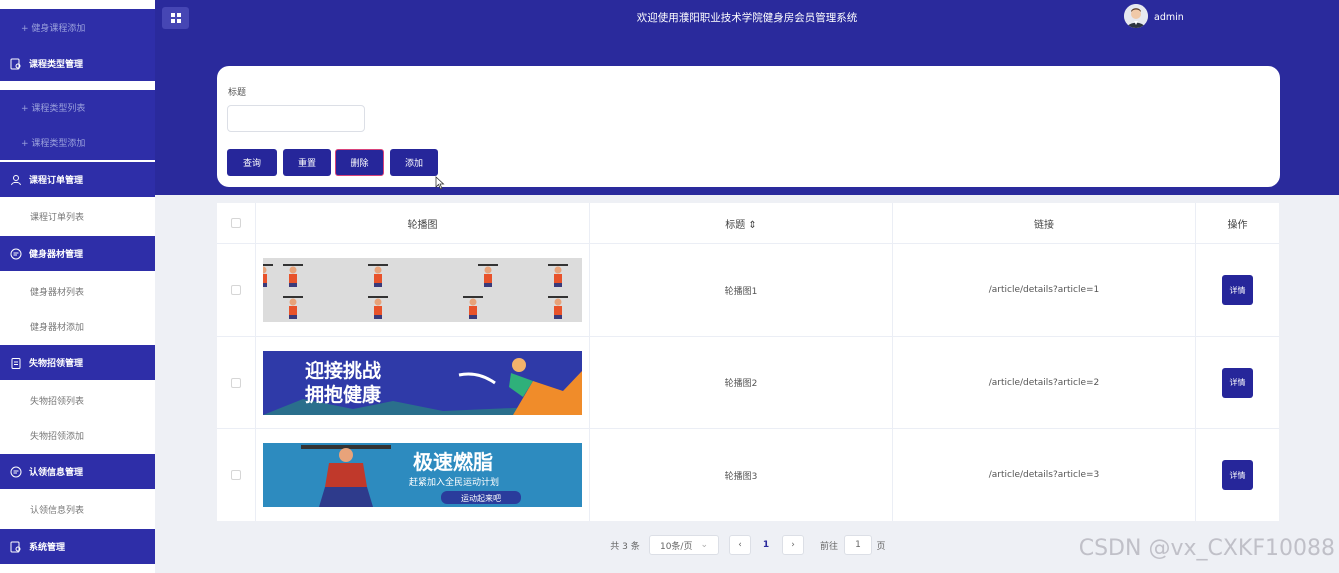 This screenshot has width=1339, height=573. What do you see at coordinates (56, 181) in the screenshot?
I see `sidebar-group-label: 课程订单管理` at bounding box center [56, 181].